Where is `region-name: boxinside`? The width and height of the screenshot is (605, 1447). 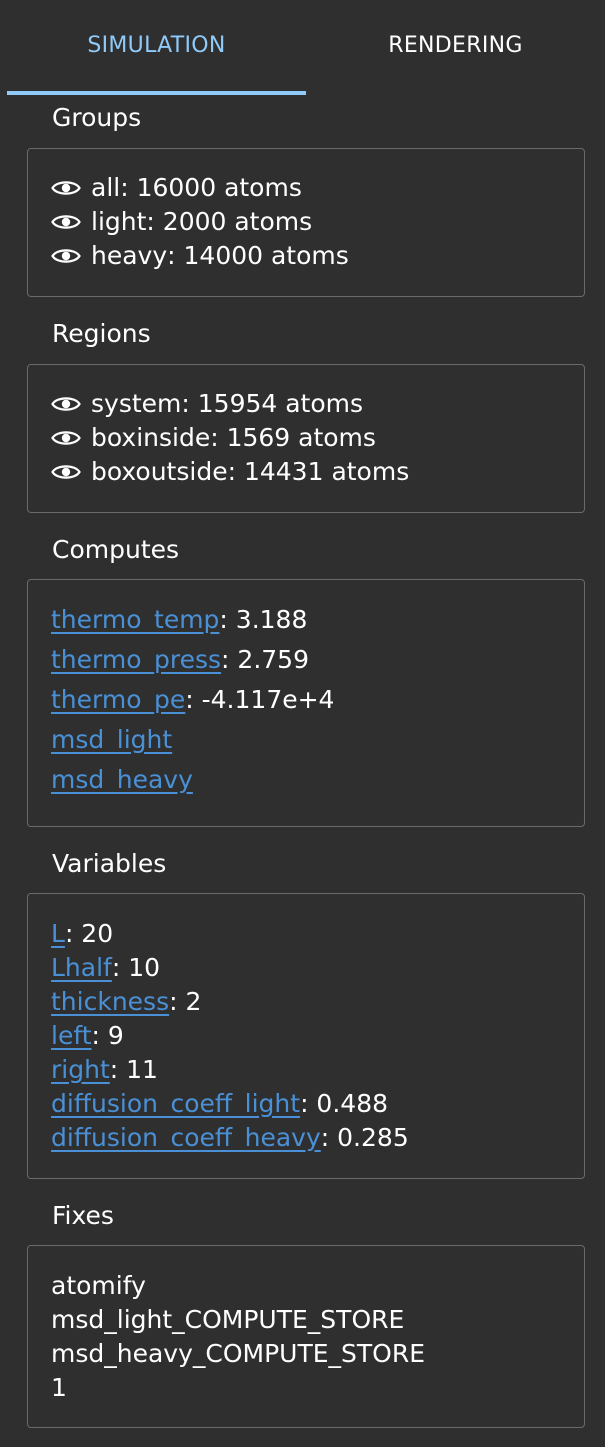
region-name: boxinside is located at coordinates (151, 437).